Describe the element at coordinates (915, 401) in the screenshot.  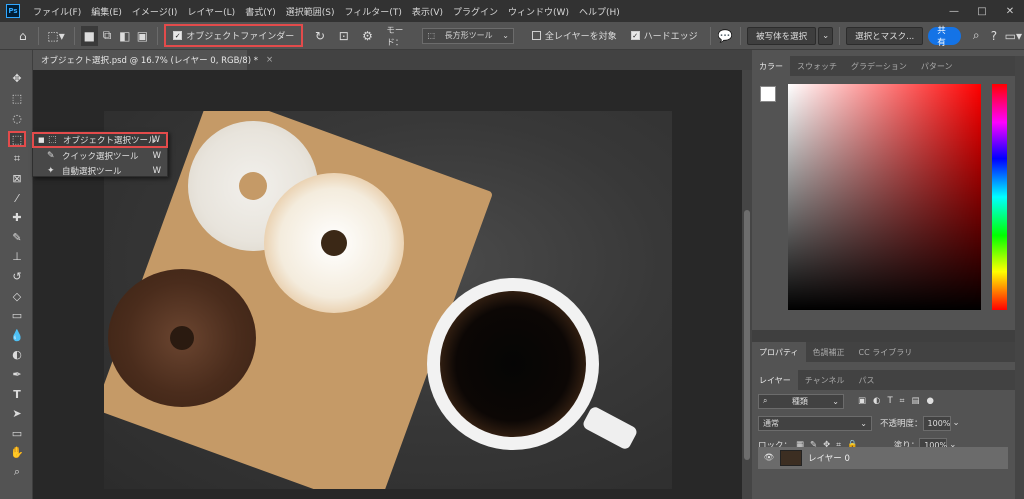
I see `filter-smart-object-icon: ▤` at that location.